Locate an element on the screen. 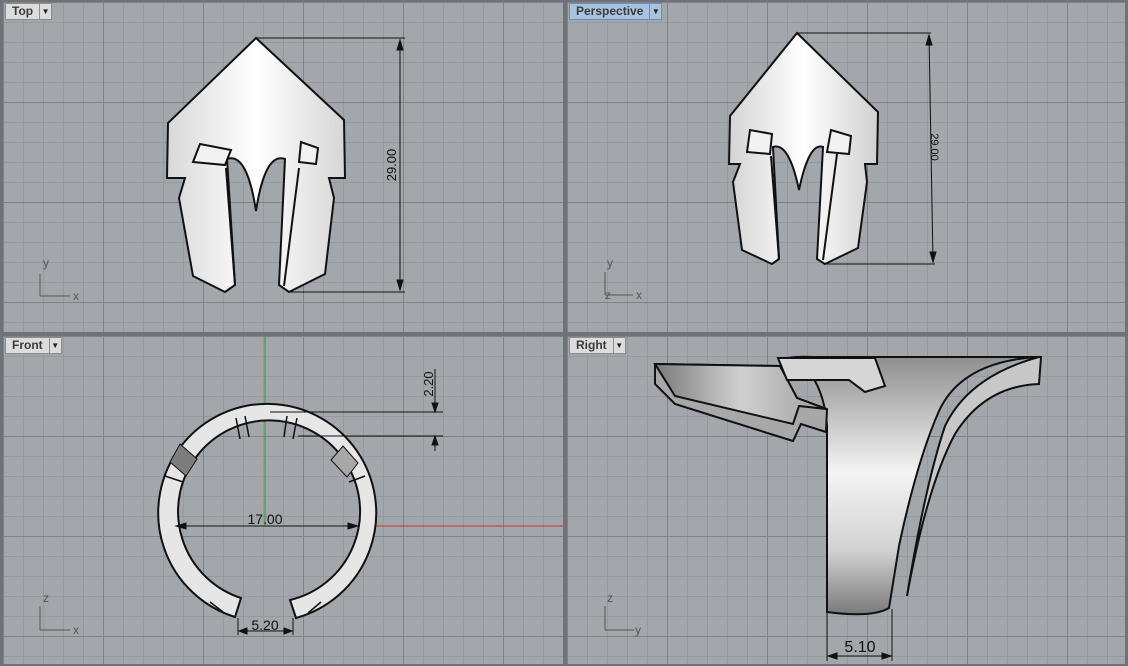  dimension-text-inner: 17.00 is located at coordinates (264, 519).